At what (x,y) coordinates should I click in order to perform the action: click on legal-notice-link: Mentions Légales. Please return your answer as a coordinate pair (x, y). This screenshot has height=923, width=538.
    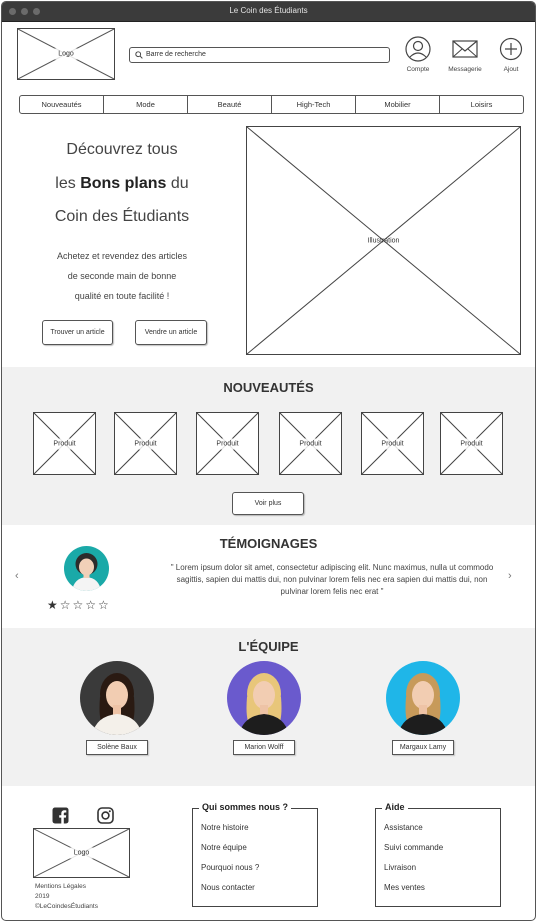
    Looking at the image, I should click on (66, 887).